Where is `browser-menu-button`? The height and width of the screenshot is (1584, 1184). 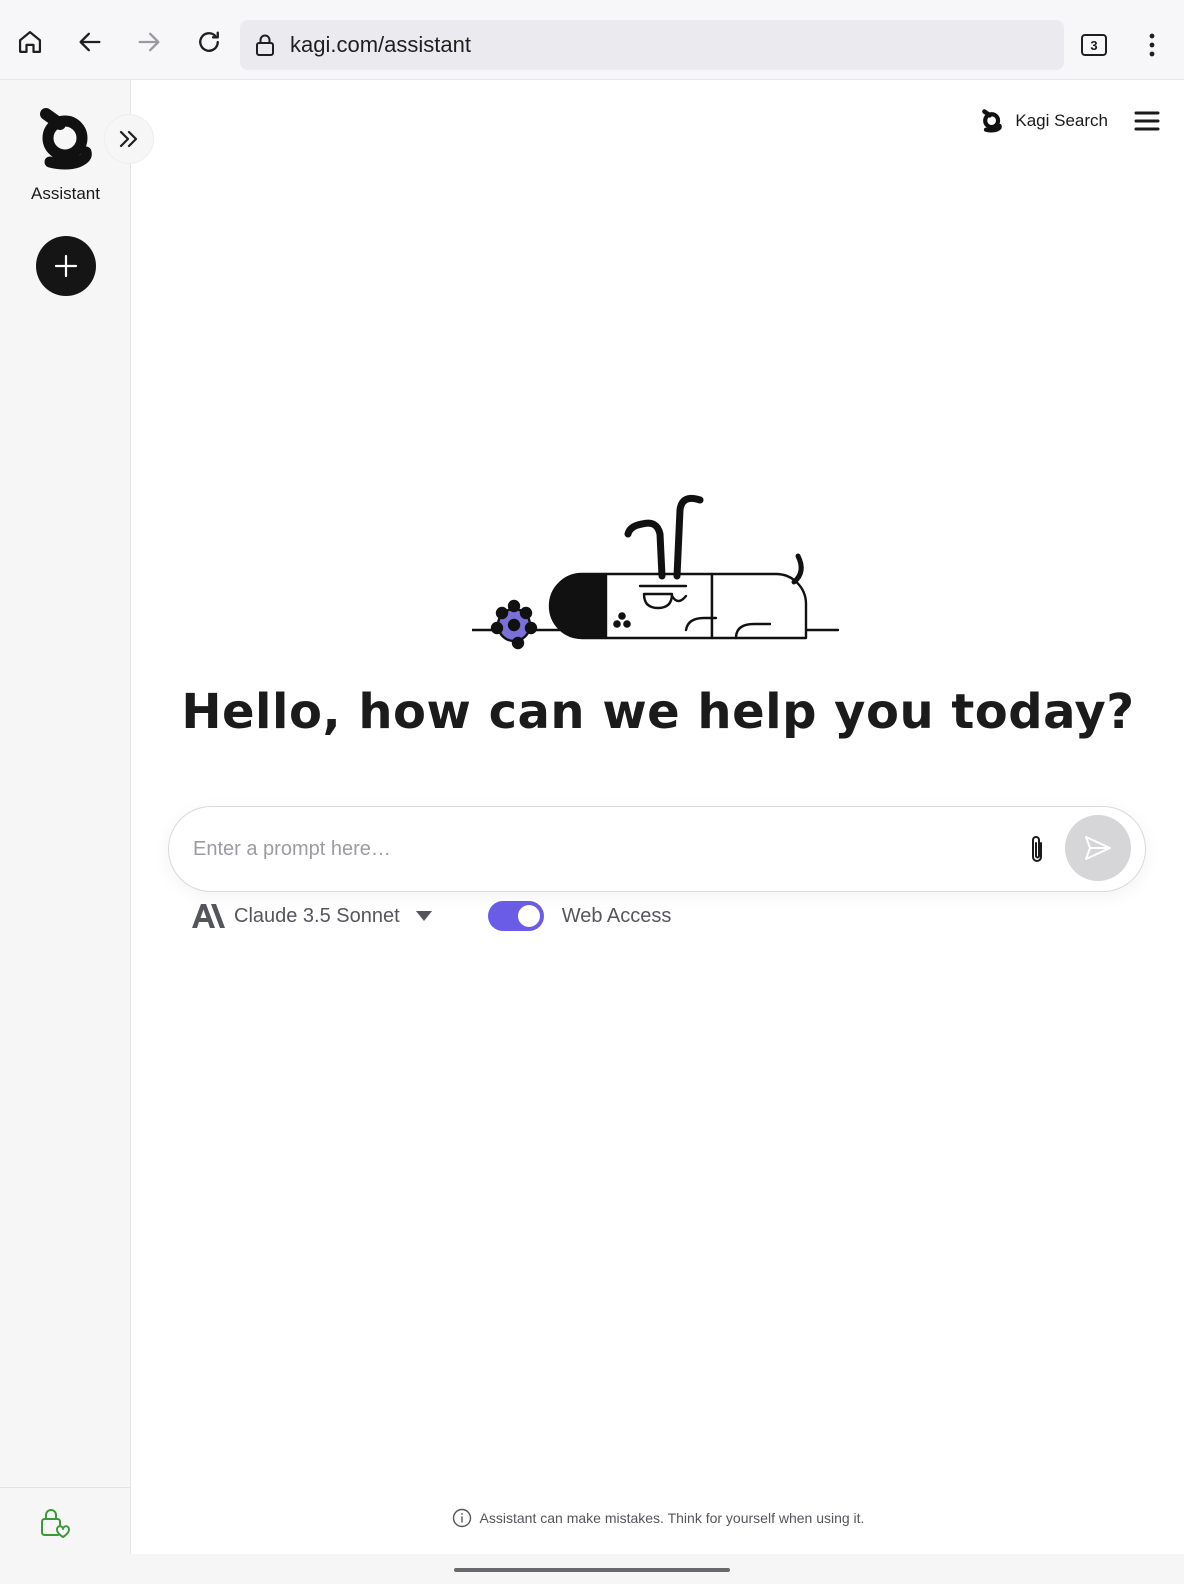 browser-menu-button is located at coordinates (1152, 45).